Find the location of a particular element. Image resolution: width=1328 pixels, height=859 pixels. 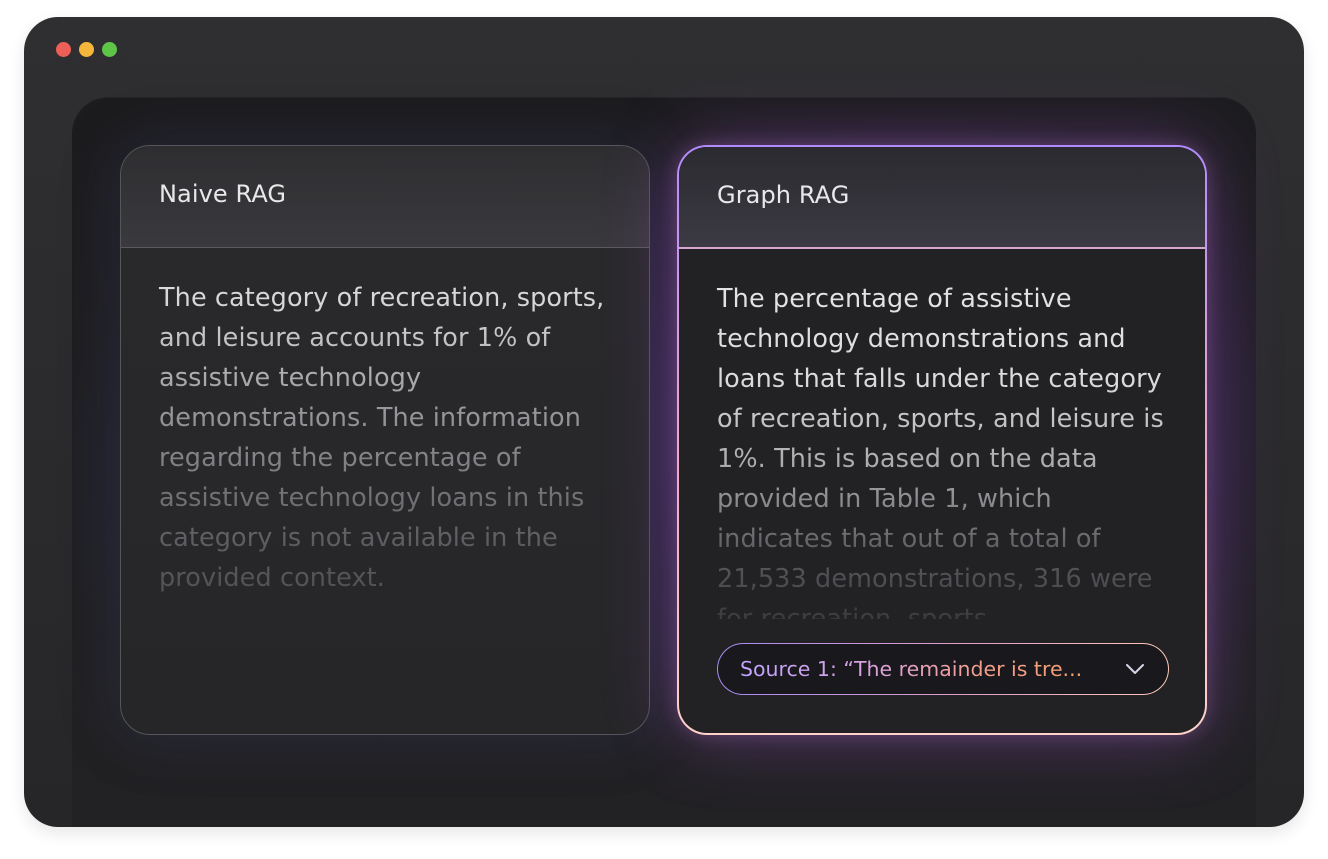

graph-rag-title: Graph RAG is located at coordinates (942, 198).